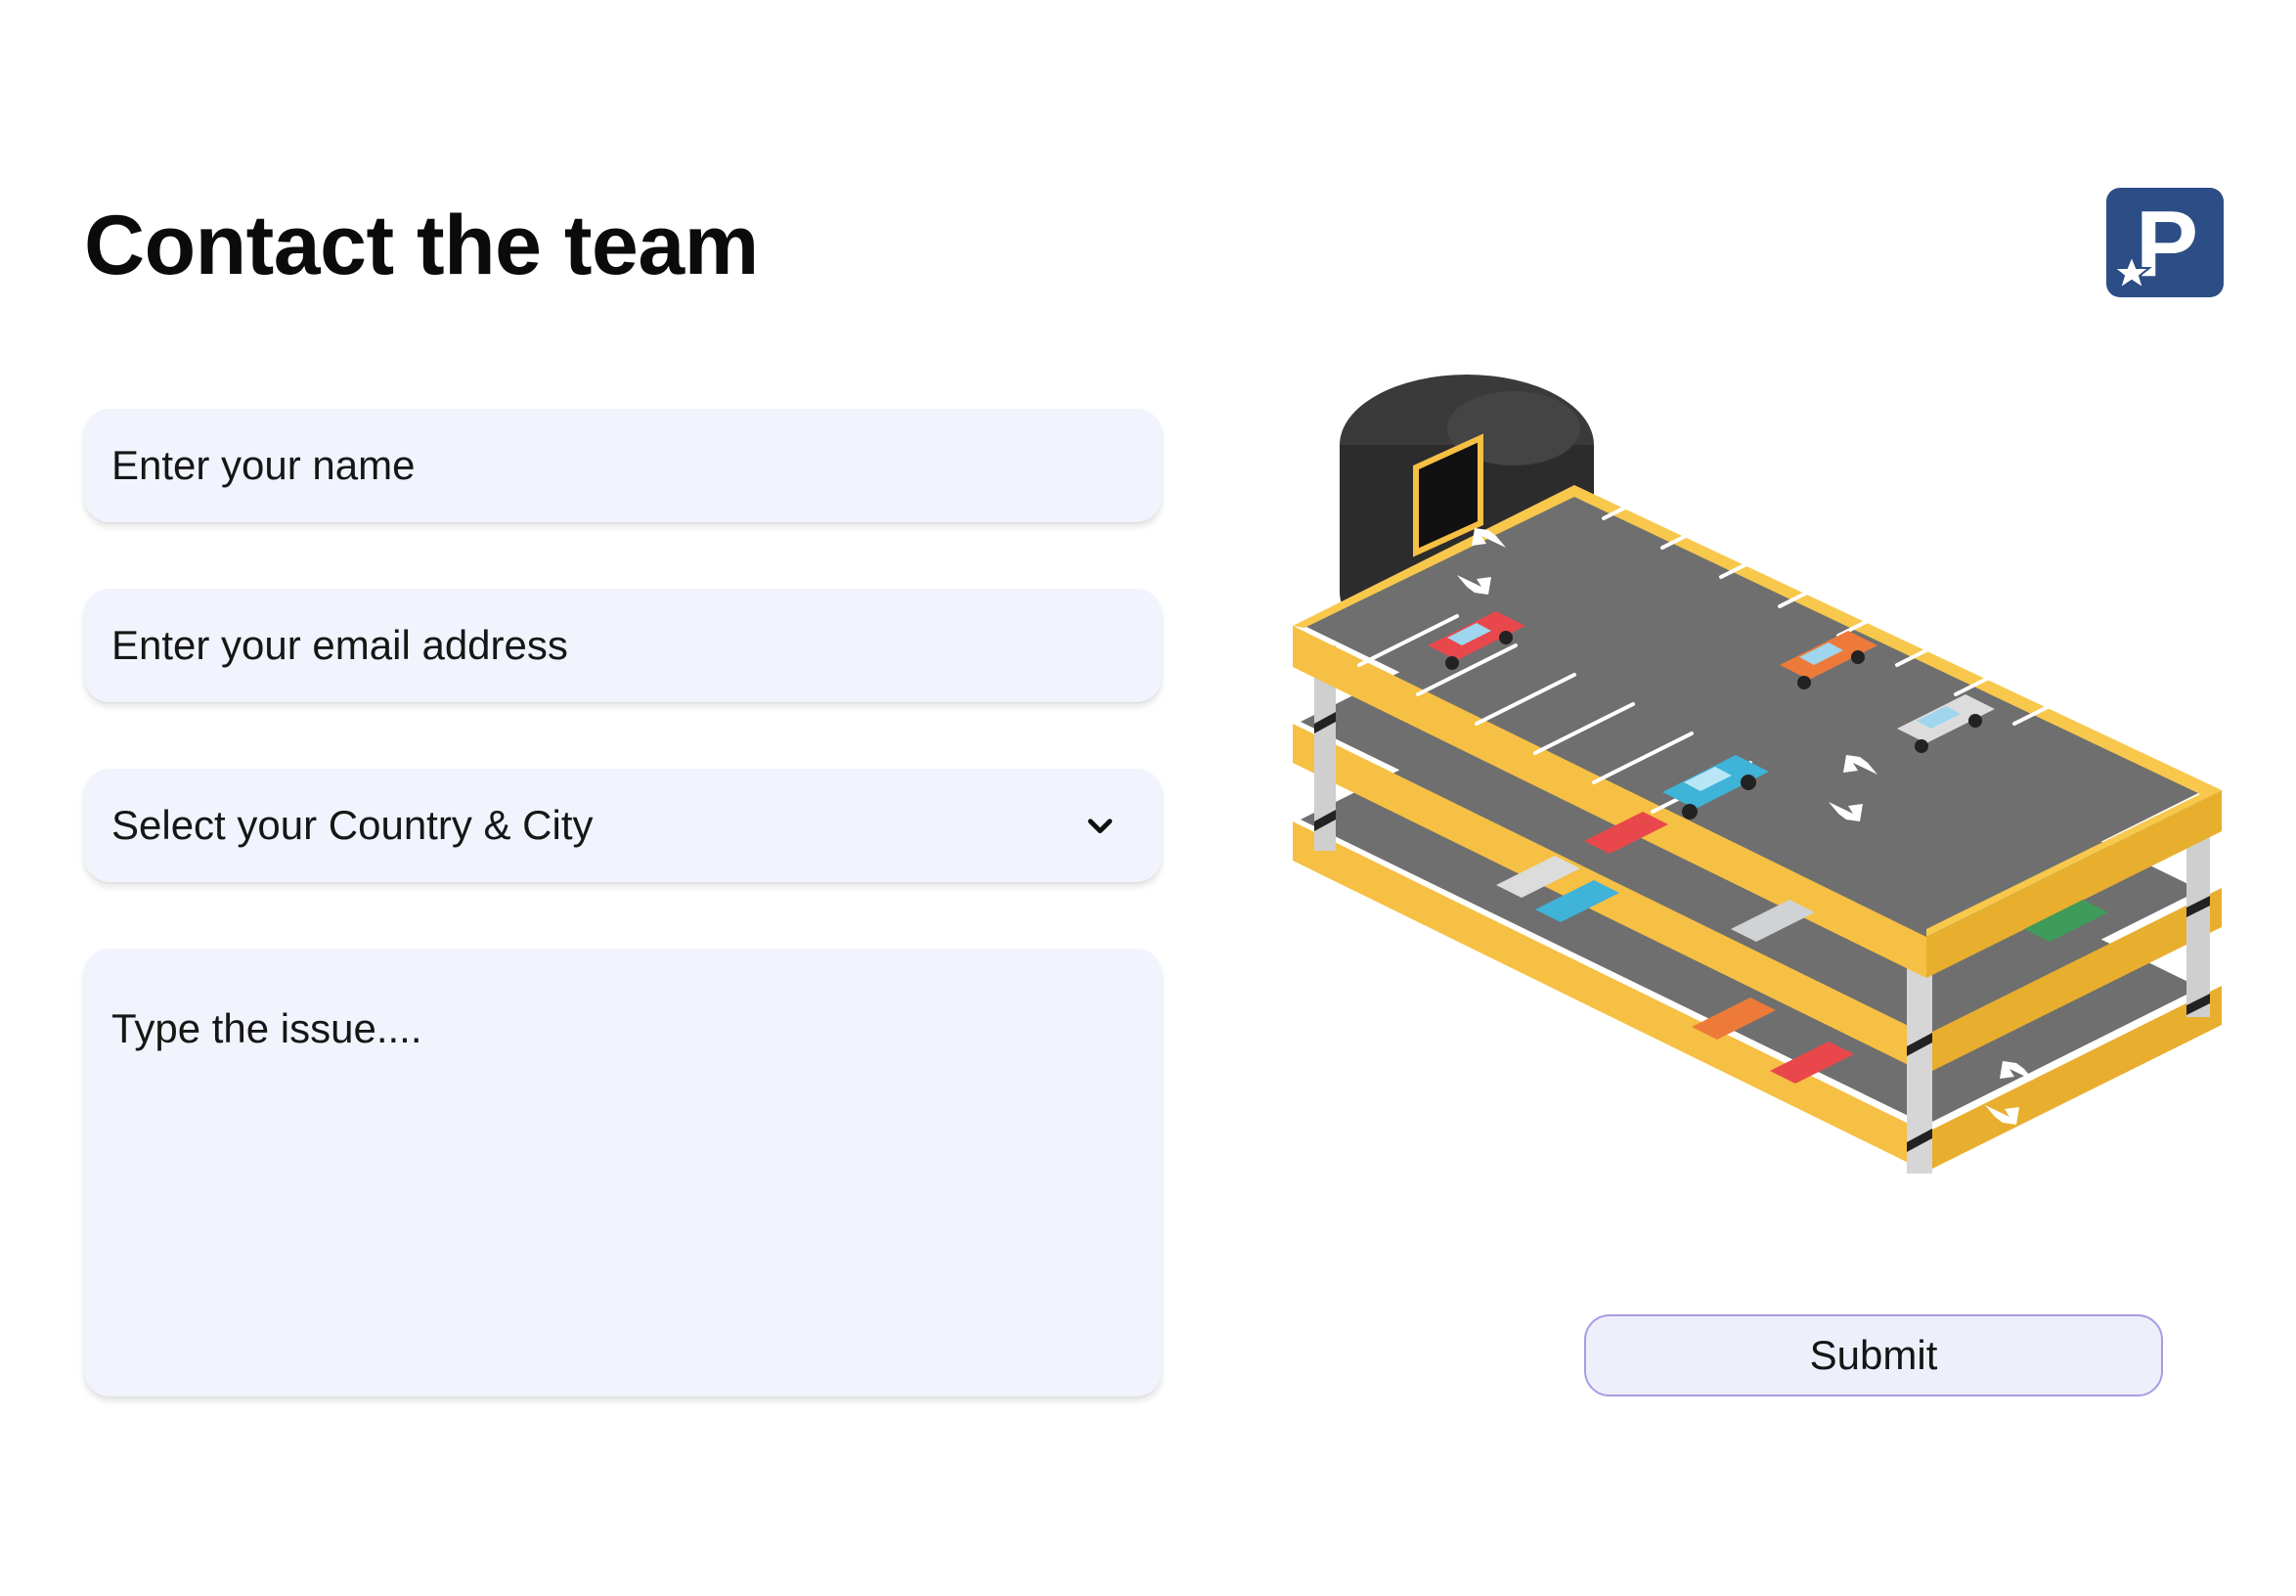 This screenshot has width=2296, height=1596. I want to click on chevron-down-icon, so click(1100, 826).